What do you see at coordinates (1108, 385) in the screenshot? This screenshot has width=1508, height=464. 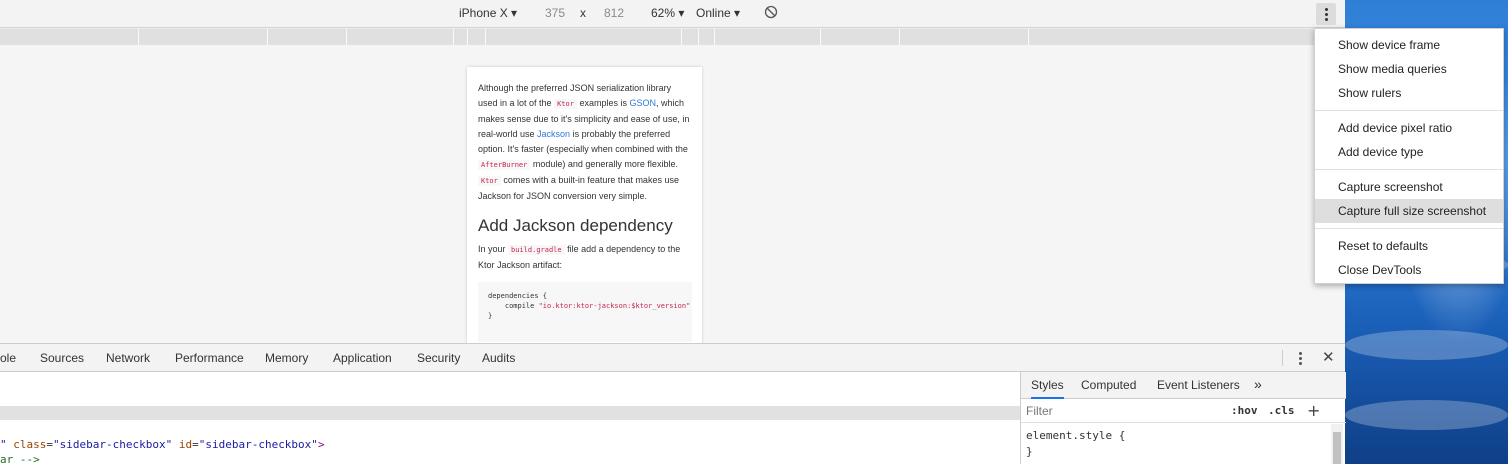 I see `tab-computed: Computed` at bounding box center [1108, 385].